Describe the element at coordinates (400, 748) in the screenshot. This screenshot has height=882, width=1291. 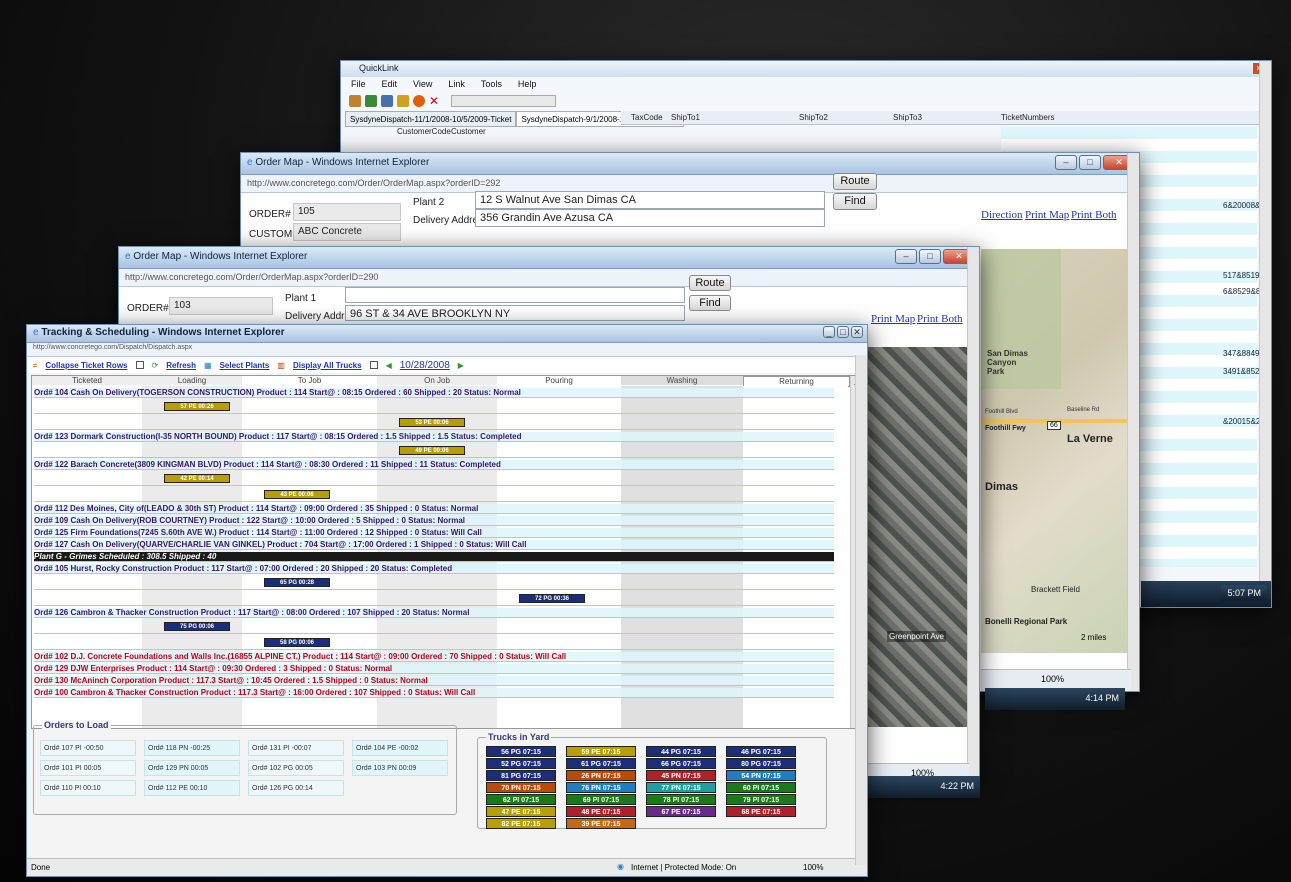
I see `order-to-load-item: Ord# 104 PE -00:02` at that location.